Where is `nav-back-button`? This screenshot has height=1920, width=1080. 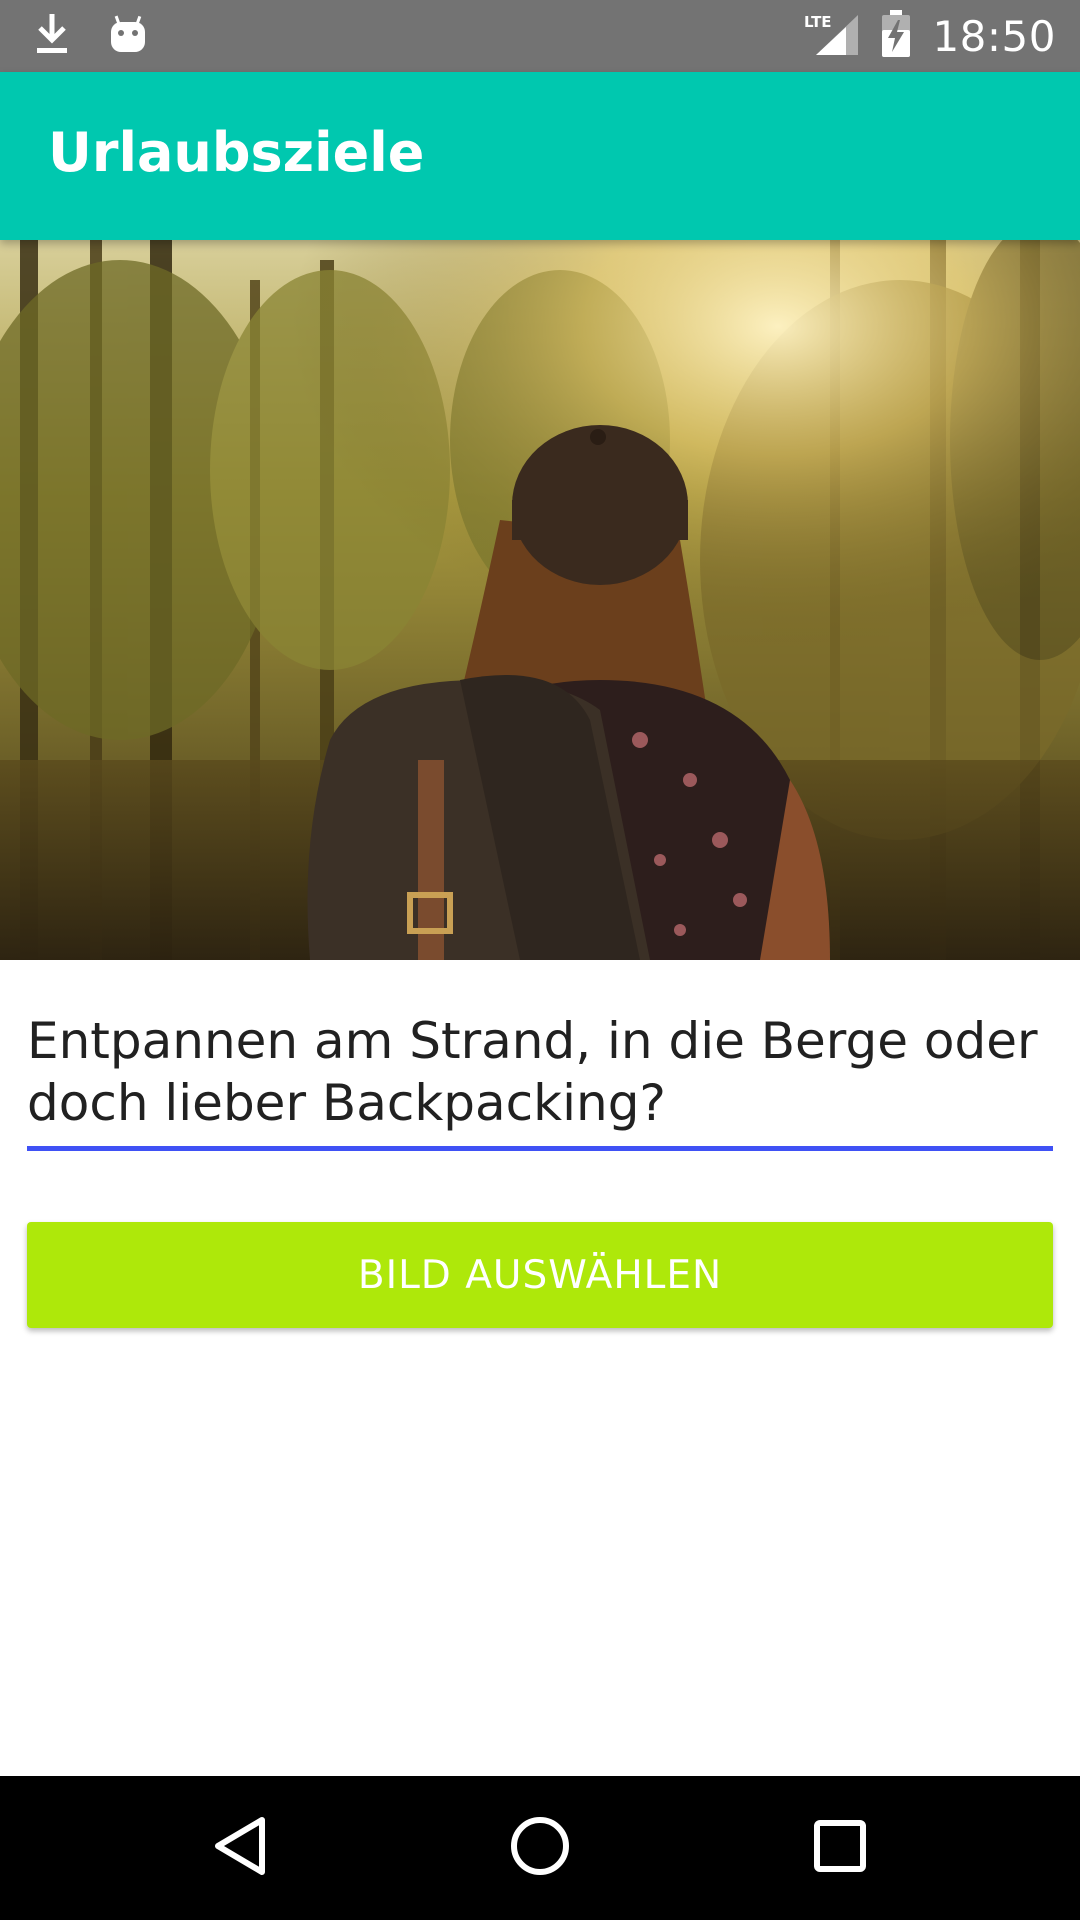 nav-back-button is located at coordinates (240, 1848).